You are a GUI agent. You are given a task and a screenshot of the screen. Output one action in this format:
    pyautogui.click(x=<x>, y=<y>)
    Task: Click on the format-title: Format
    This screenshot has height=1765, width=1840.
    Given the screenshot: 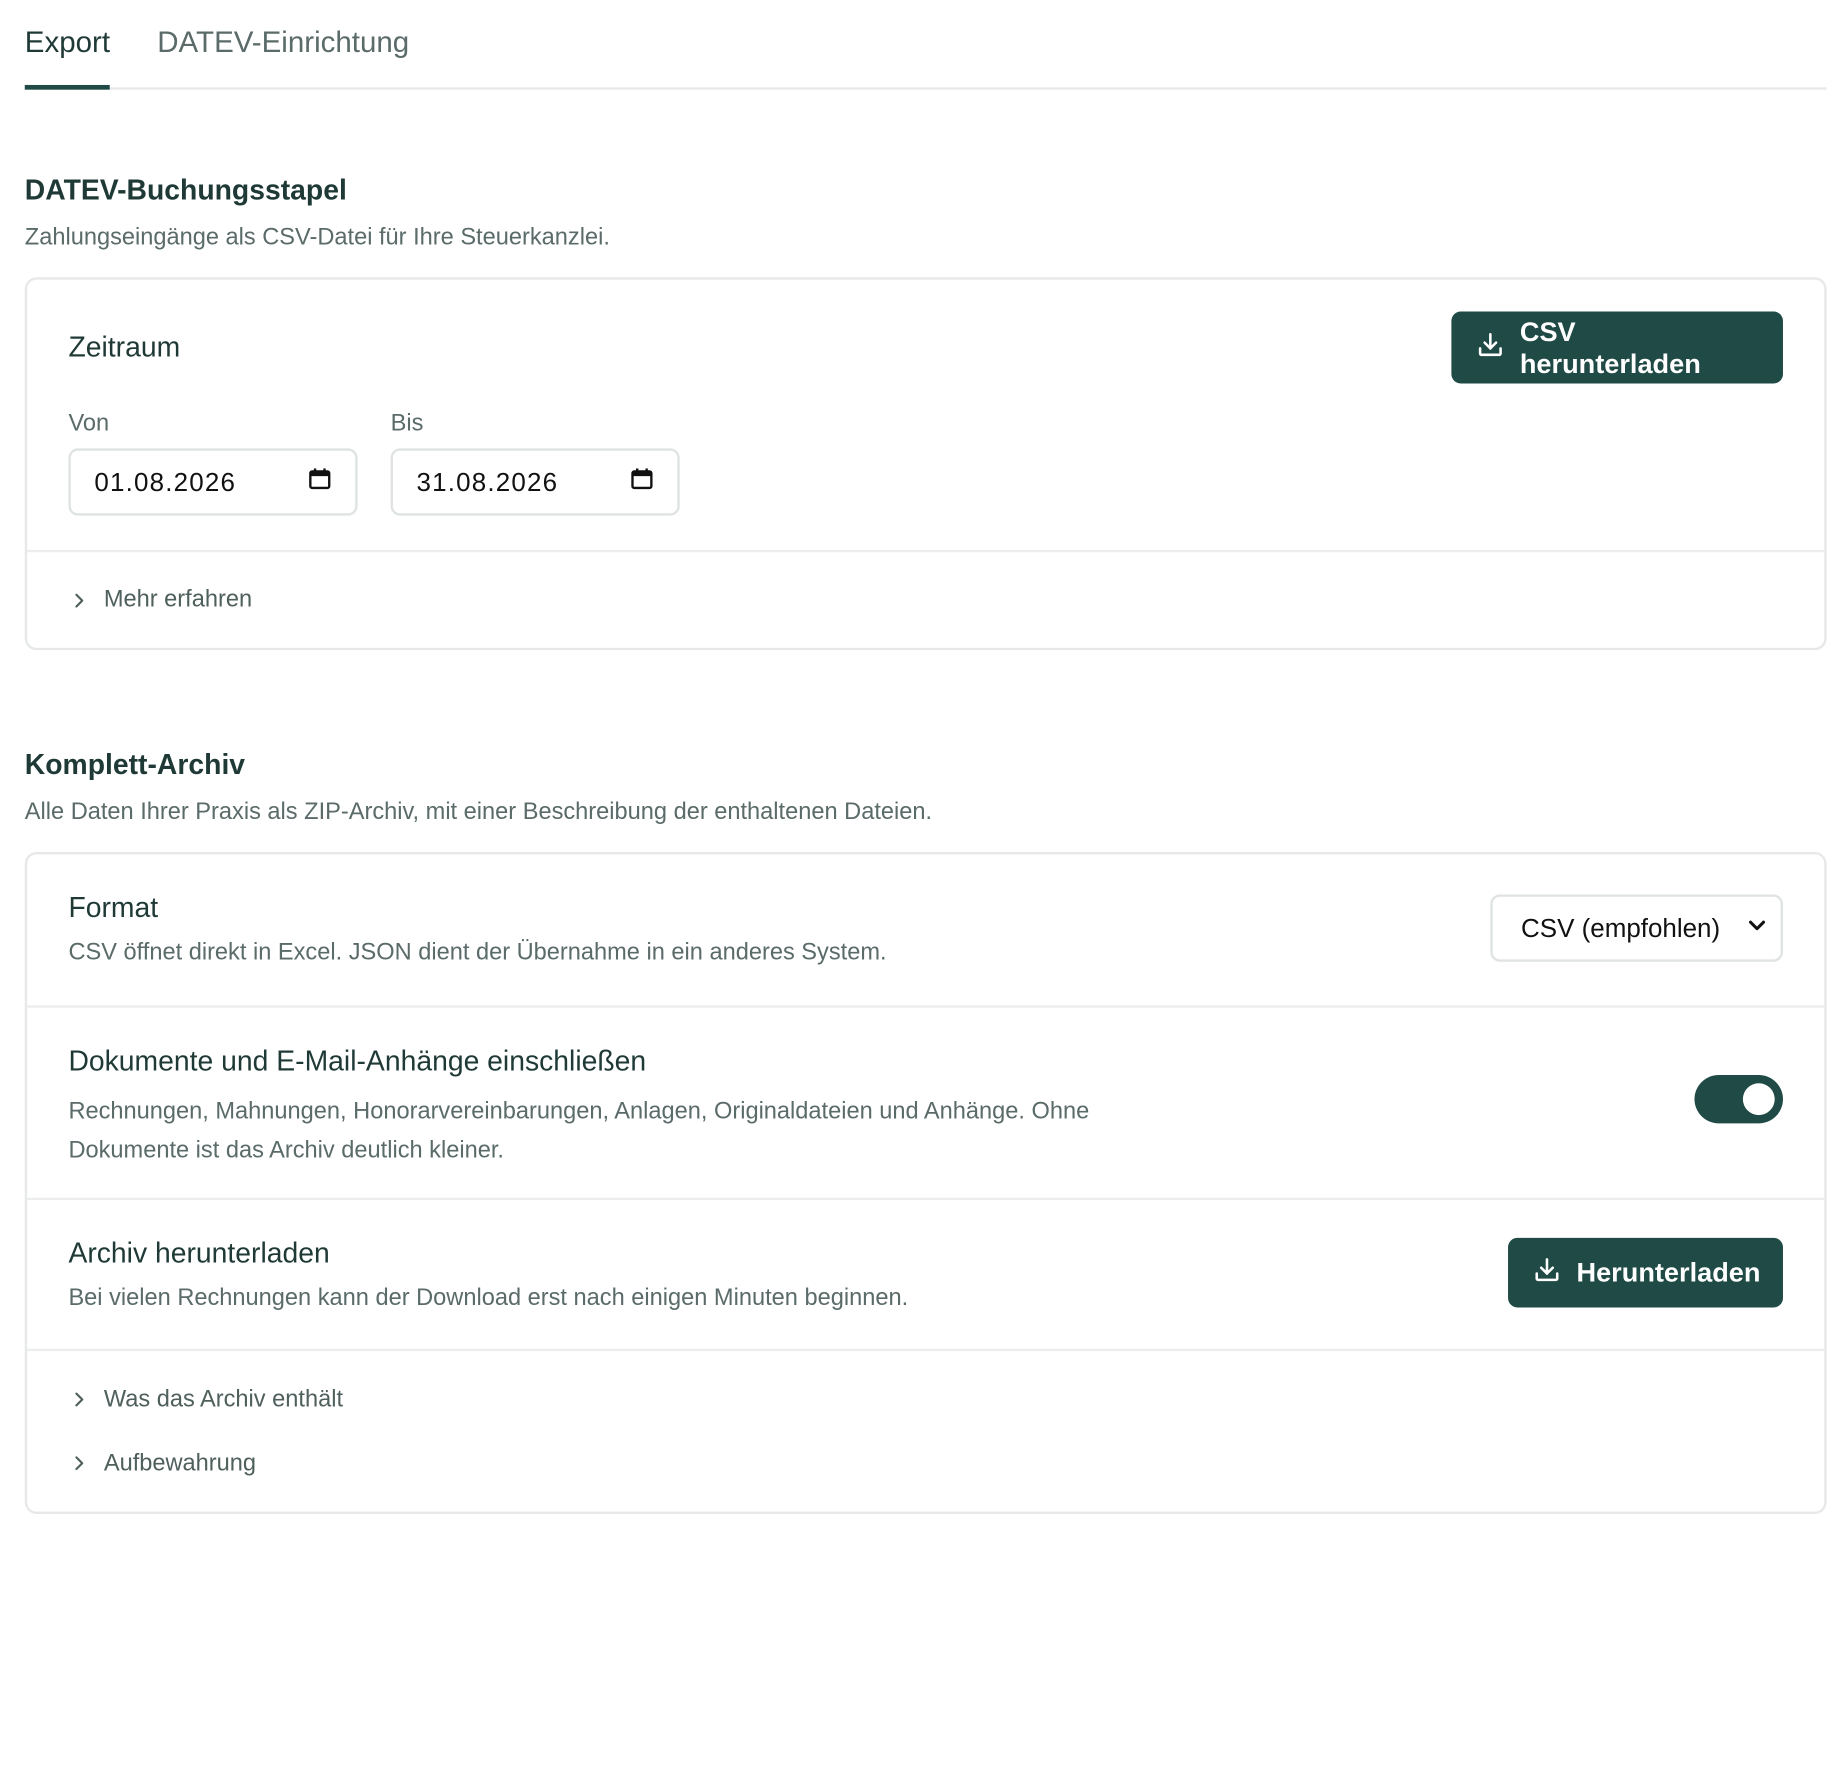 What is the action you would take?
    pyautogui.click(x=113, y=908)
    